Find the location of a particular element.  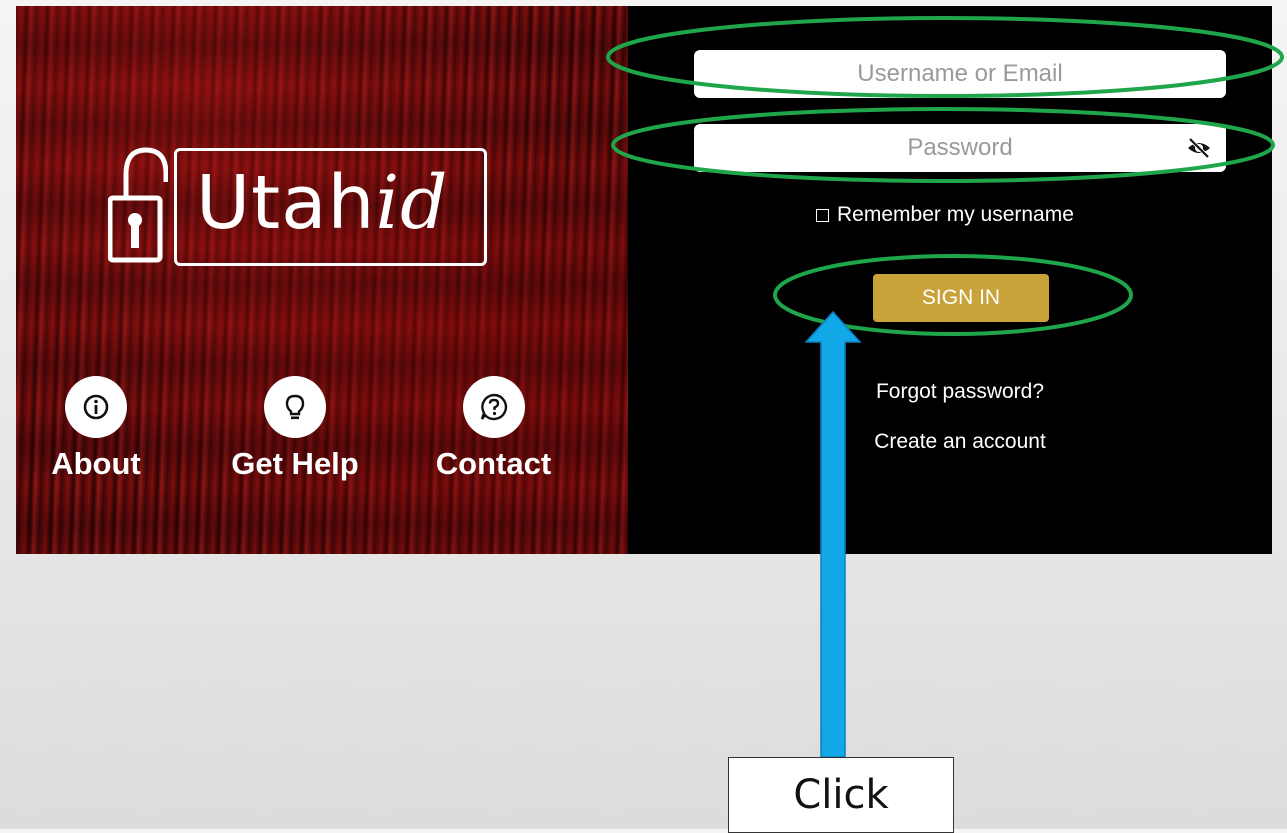

username-input is located at coordinates (960, 74).